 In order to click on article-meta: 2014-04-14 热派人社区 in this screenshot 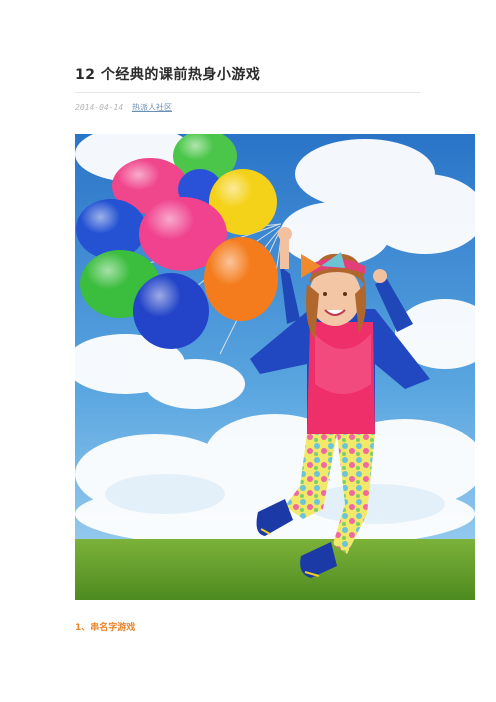, I will do `click(123, 107)`.